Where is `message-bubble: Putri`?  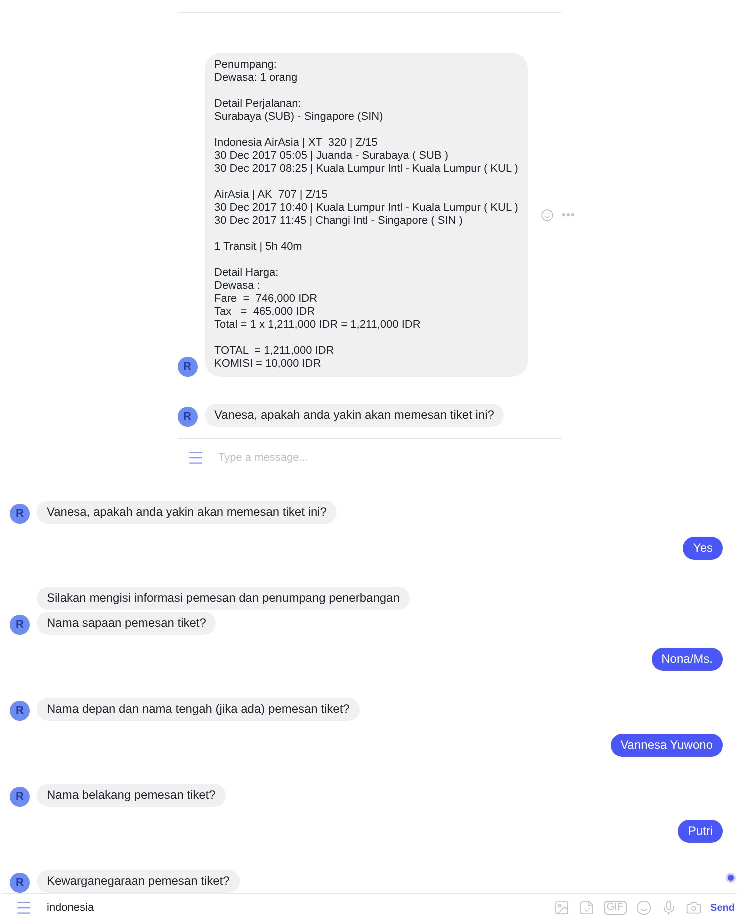
message-bubble: Putri is located at coordinates (700, 831).